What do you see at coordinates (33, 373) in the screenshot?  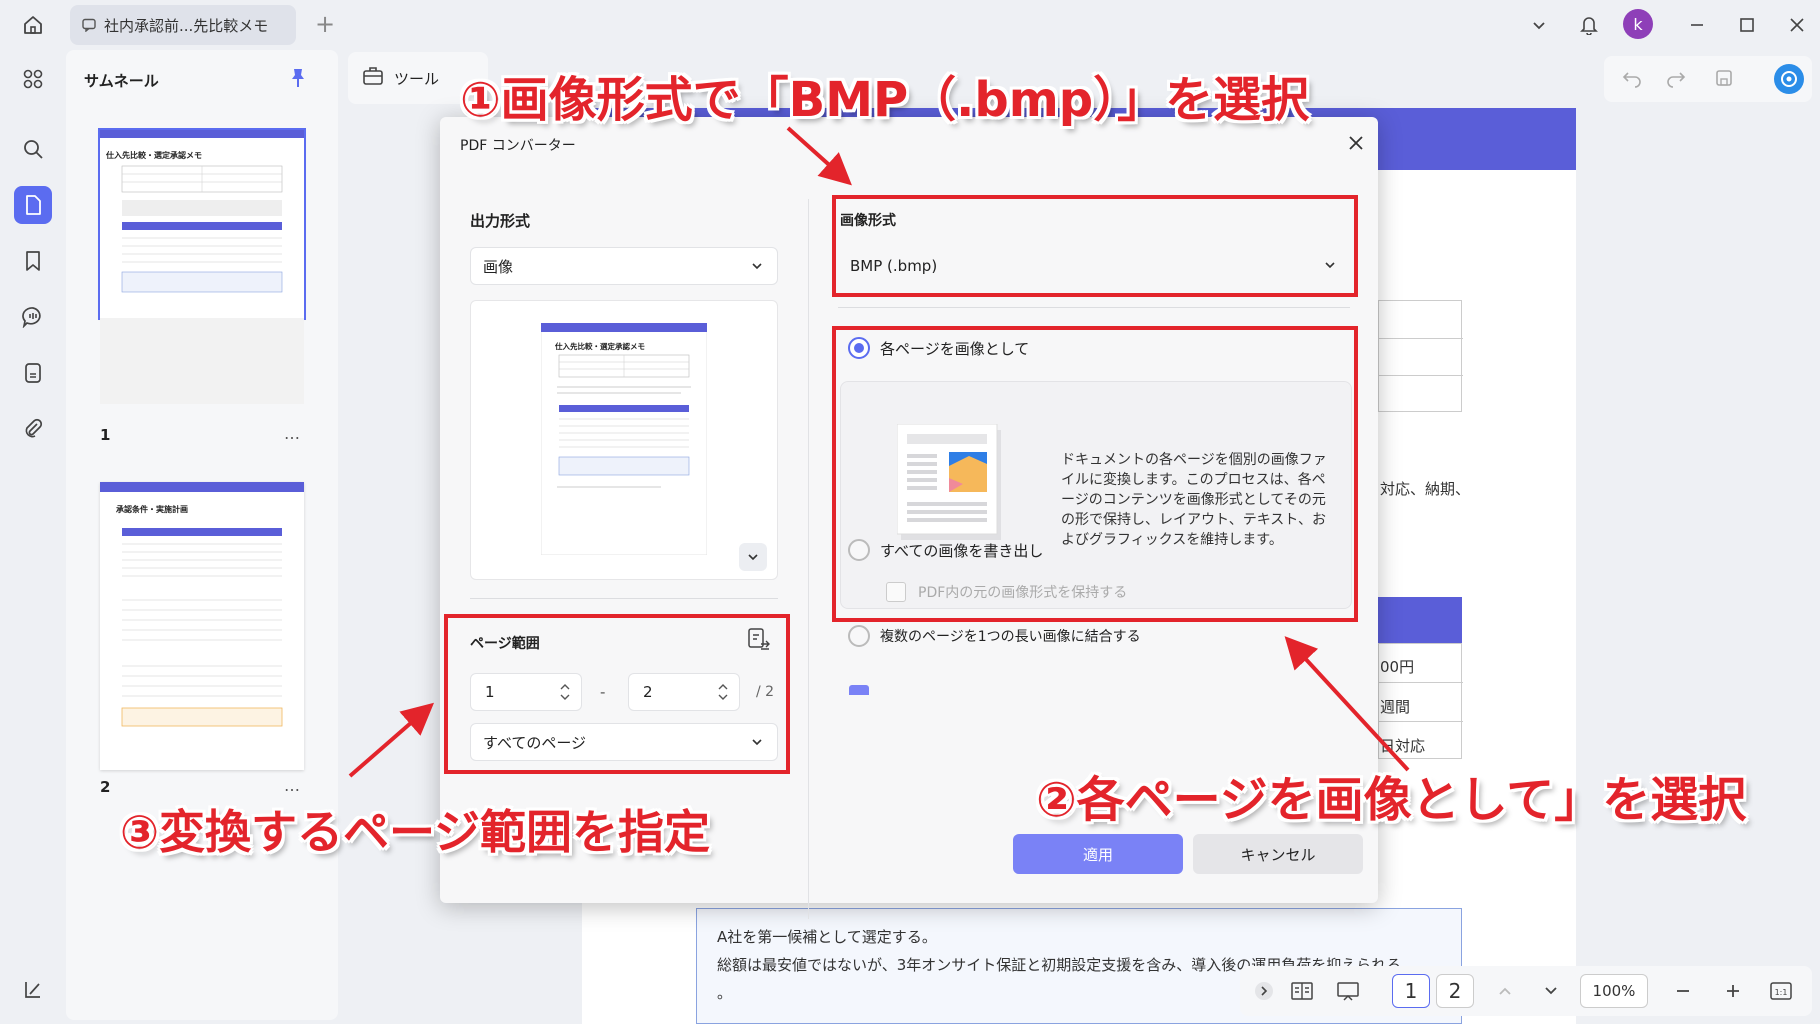 I see `attachment-doc-icon` at bounding box center [33, 373].